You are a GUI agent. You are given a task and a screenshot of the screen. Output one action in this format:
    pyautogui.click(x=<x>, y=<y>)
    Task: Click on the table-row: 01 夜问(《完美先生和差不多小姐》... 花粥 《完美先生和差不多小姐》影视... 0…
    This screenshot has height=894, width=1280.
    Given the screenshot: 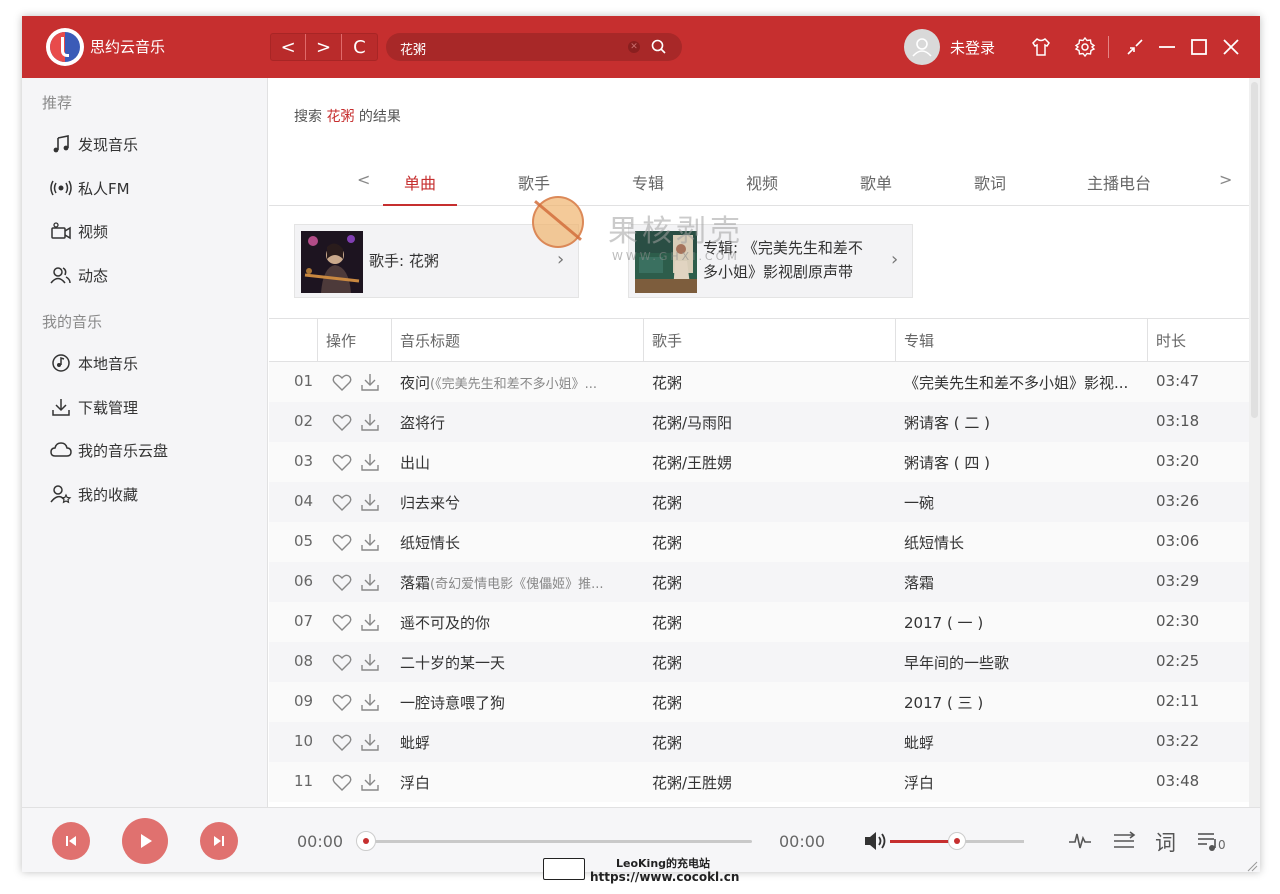 What is the action you would take?
    pyautogui.click(x=759, y=382)
    